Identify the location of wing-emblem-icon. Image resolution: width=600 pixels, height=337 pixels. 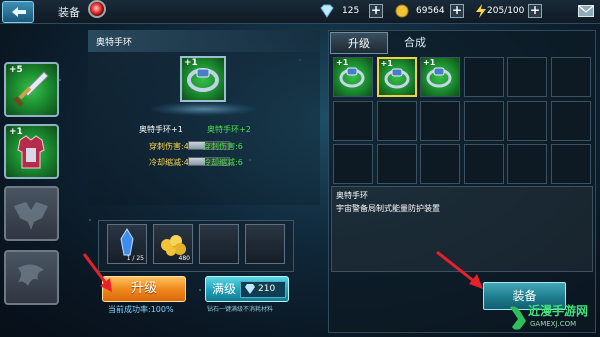
(31, 216).